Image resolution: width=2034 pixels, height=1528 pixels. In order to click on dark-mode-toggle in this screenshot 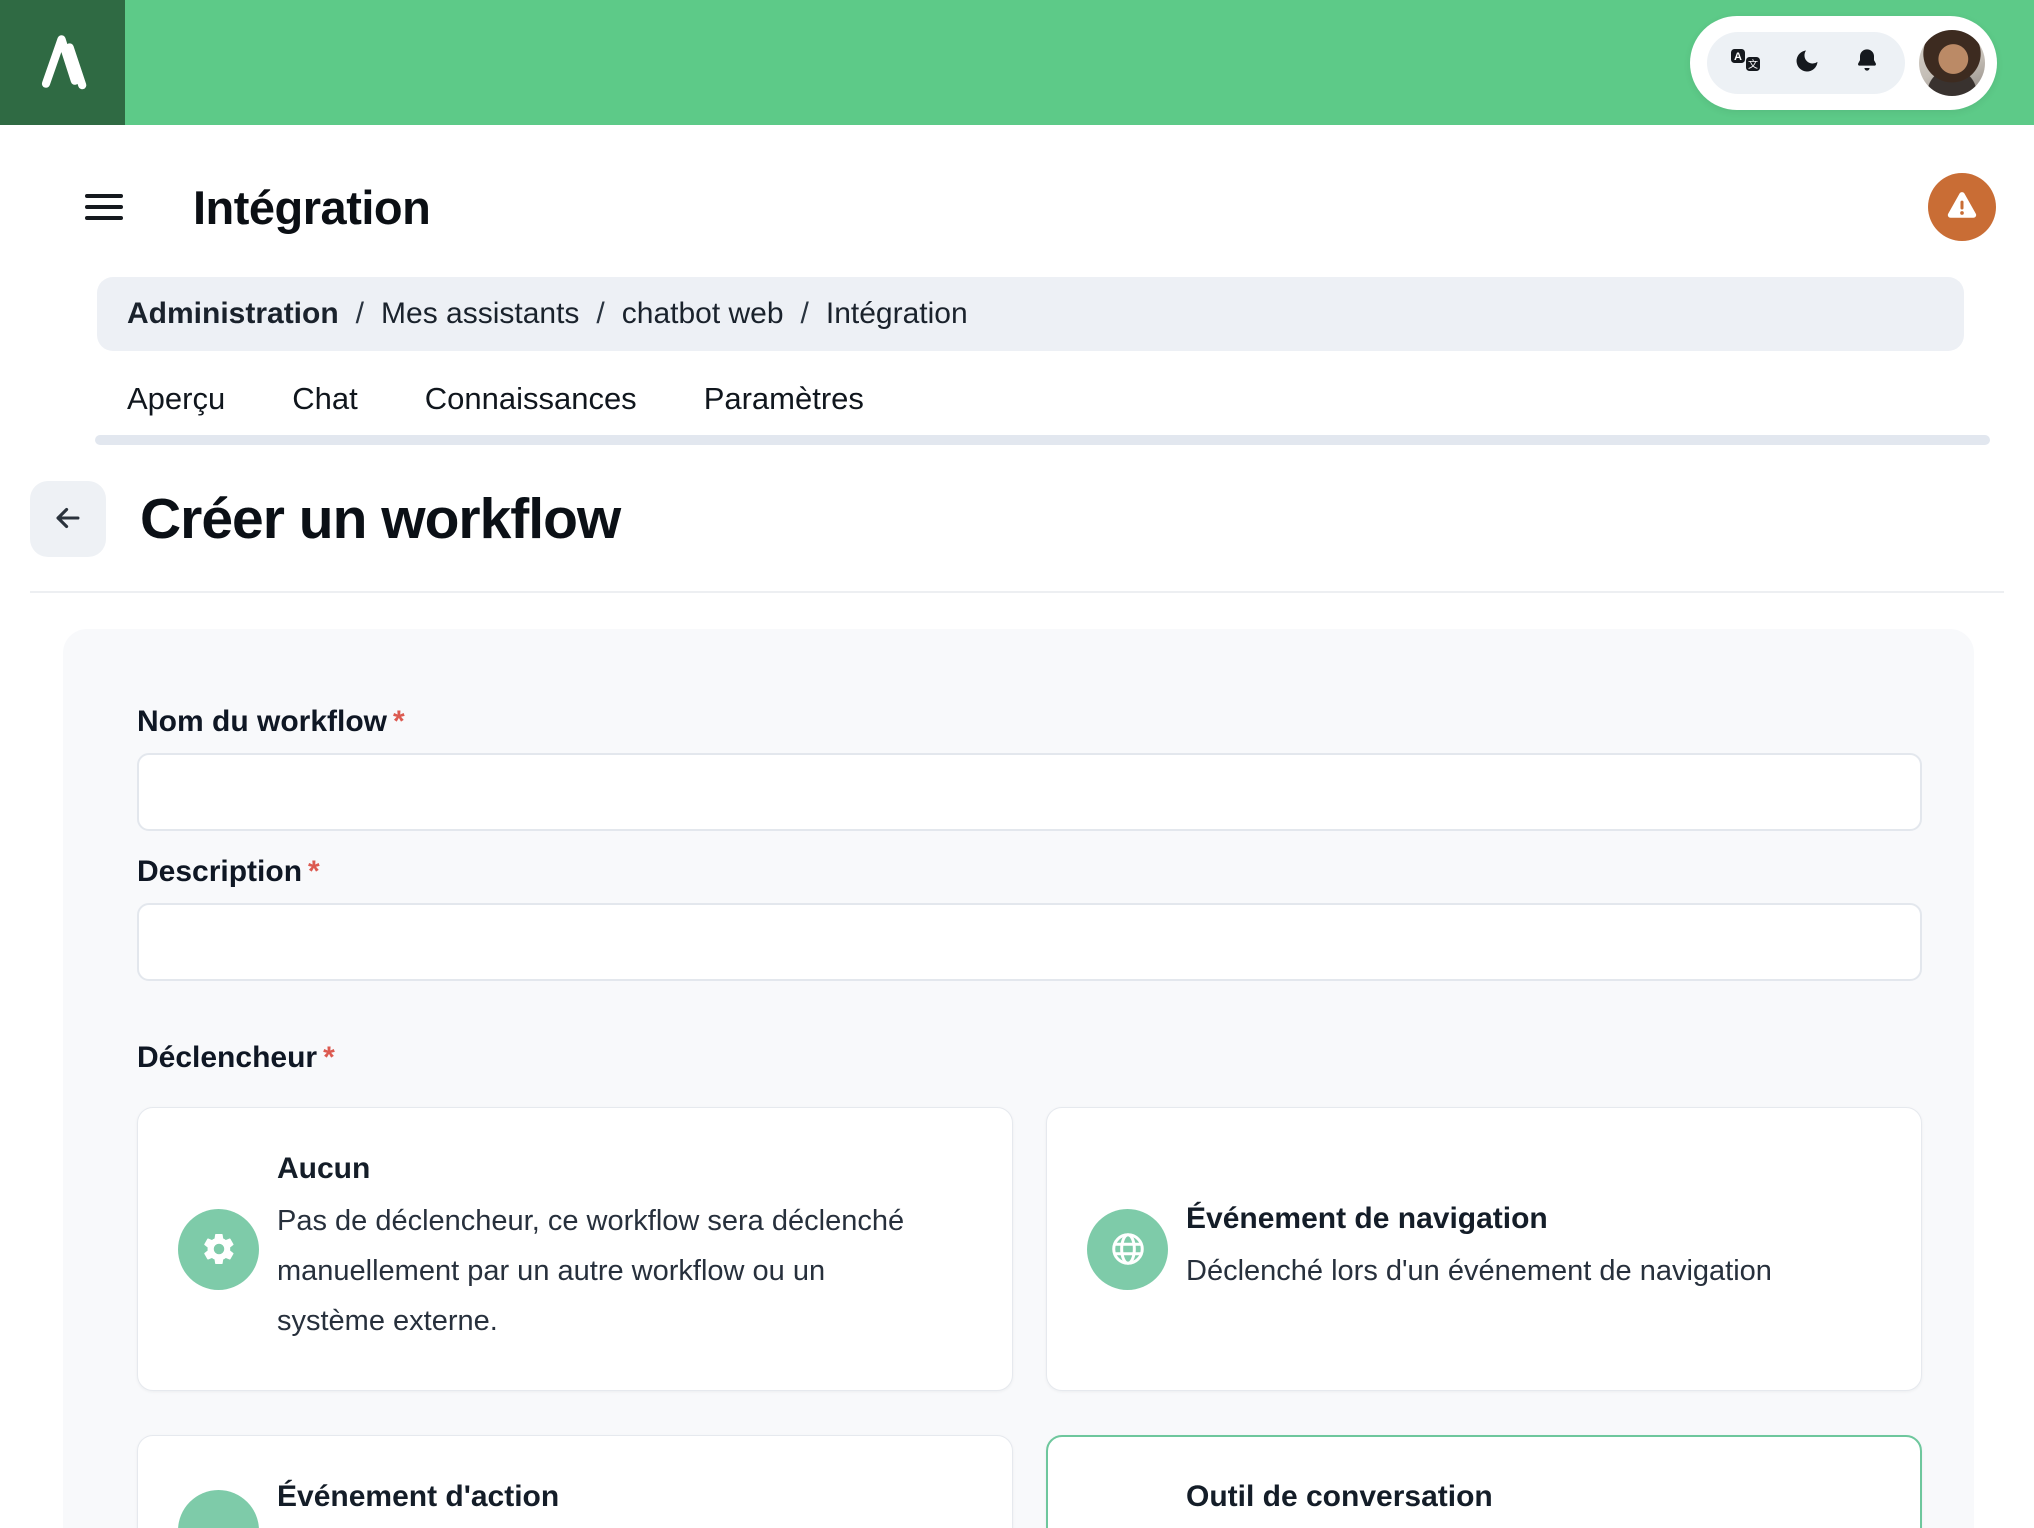, I will do `click(1807, 62)`.